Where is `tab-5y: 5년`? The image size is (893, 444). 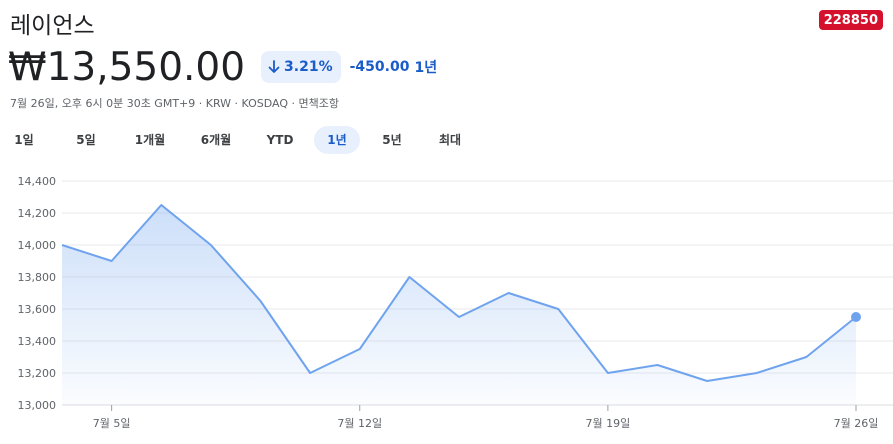 tab-5y: 5년 is located at coordinates (392, 140).